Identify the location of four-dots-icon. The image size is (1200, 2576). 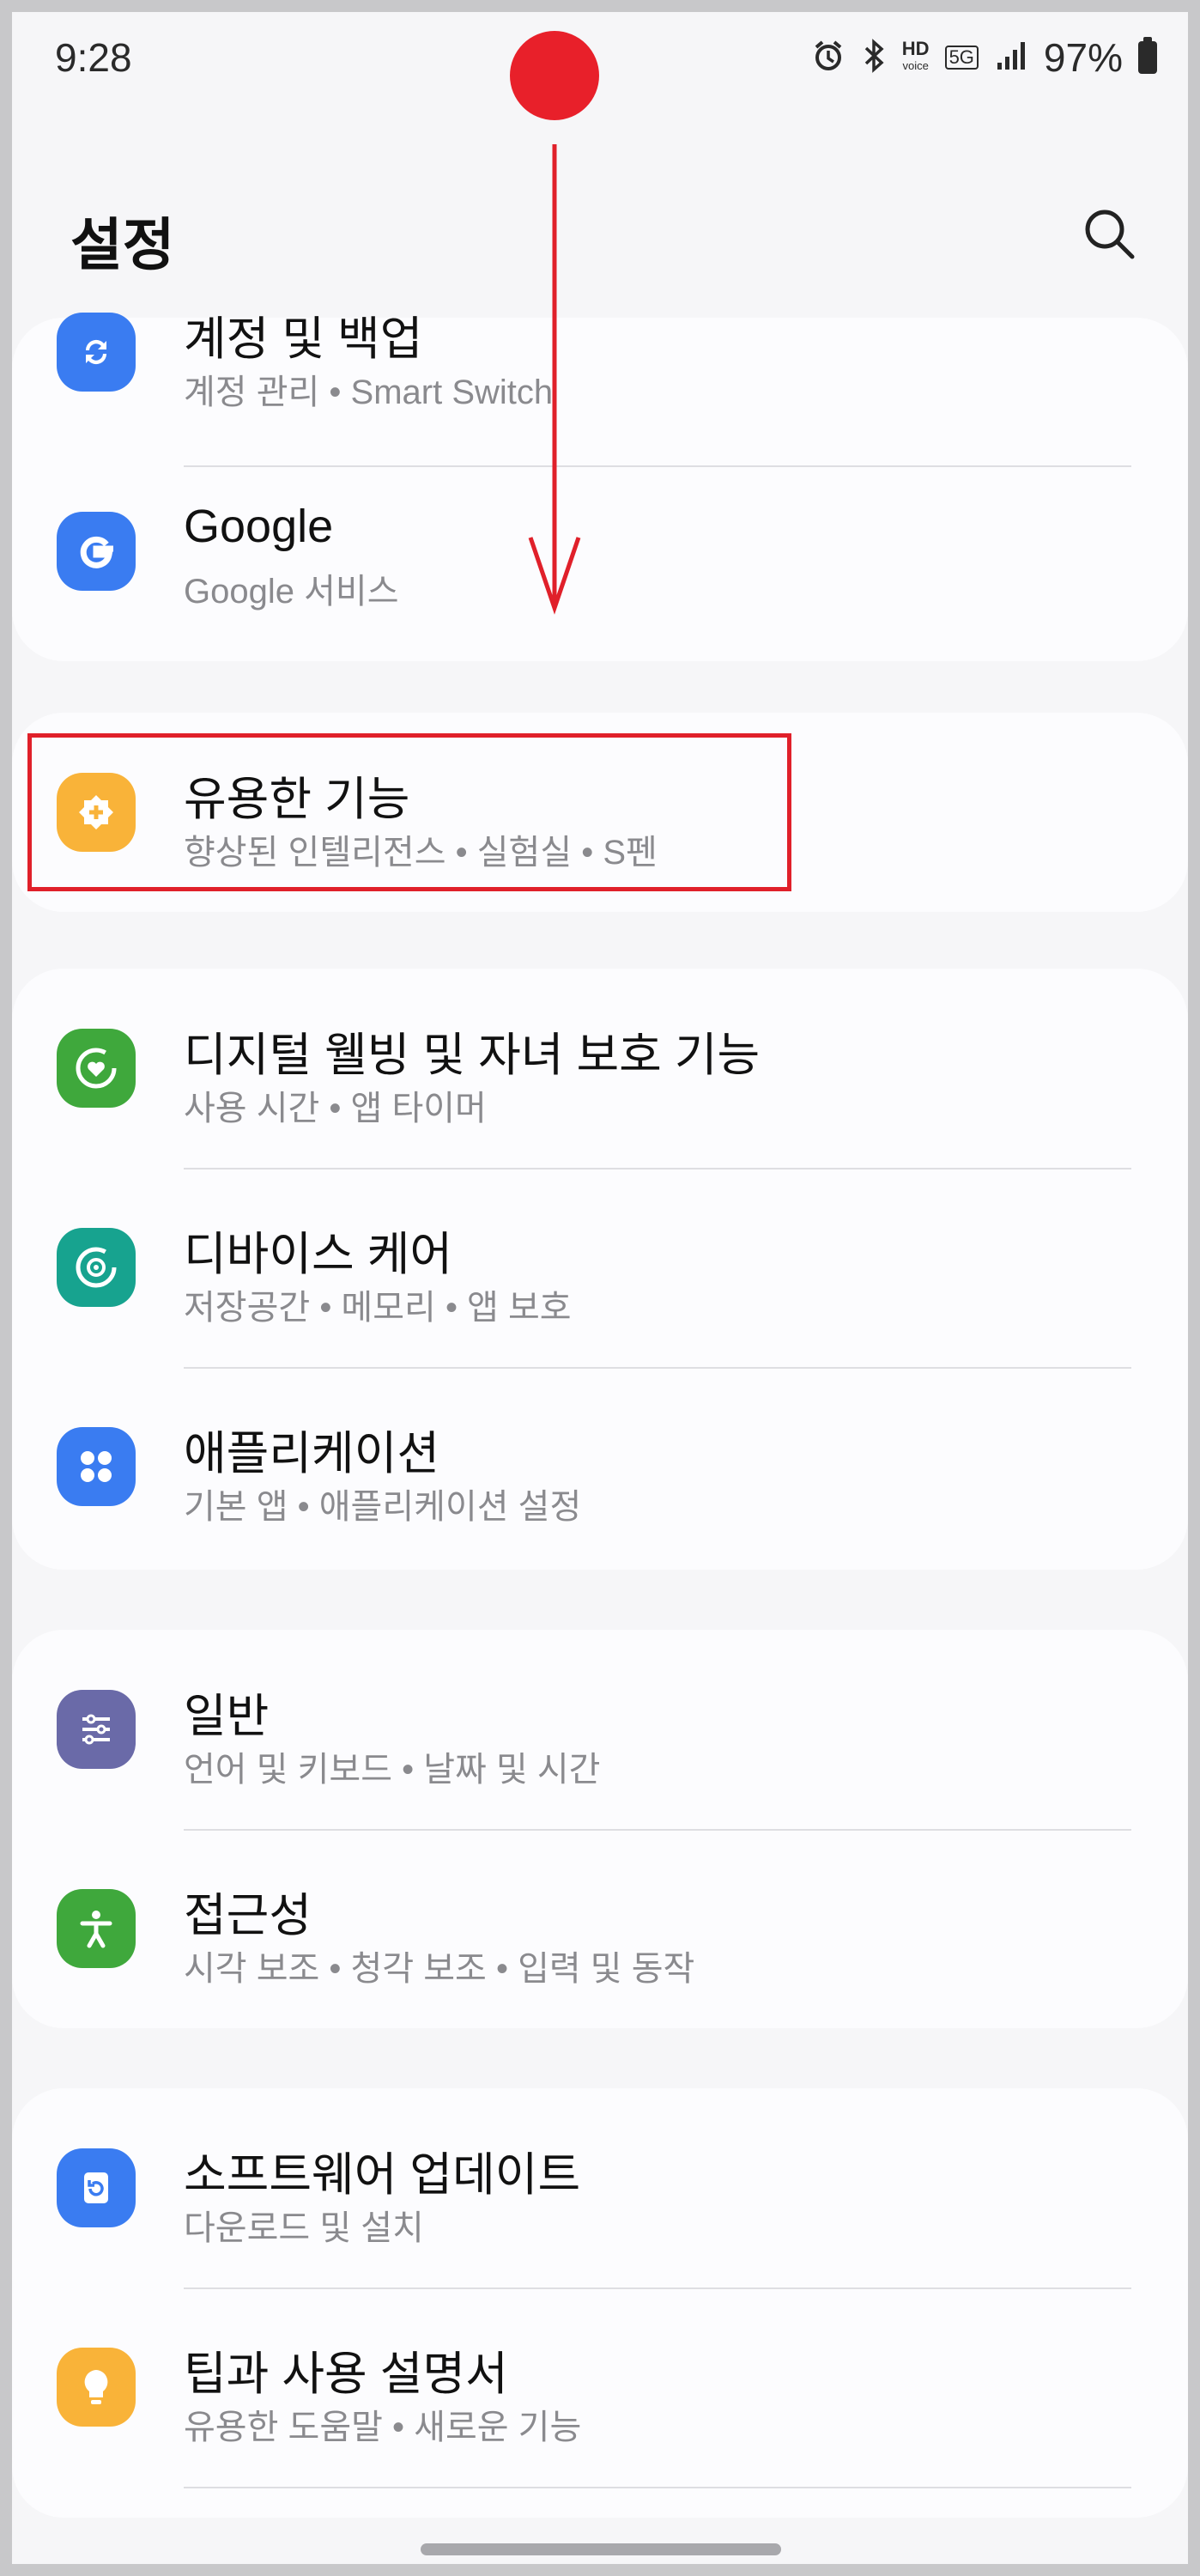
(96, 1466).